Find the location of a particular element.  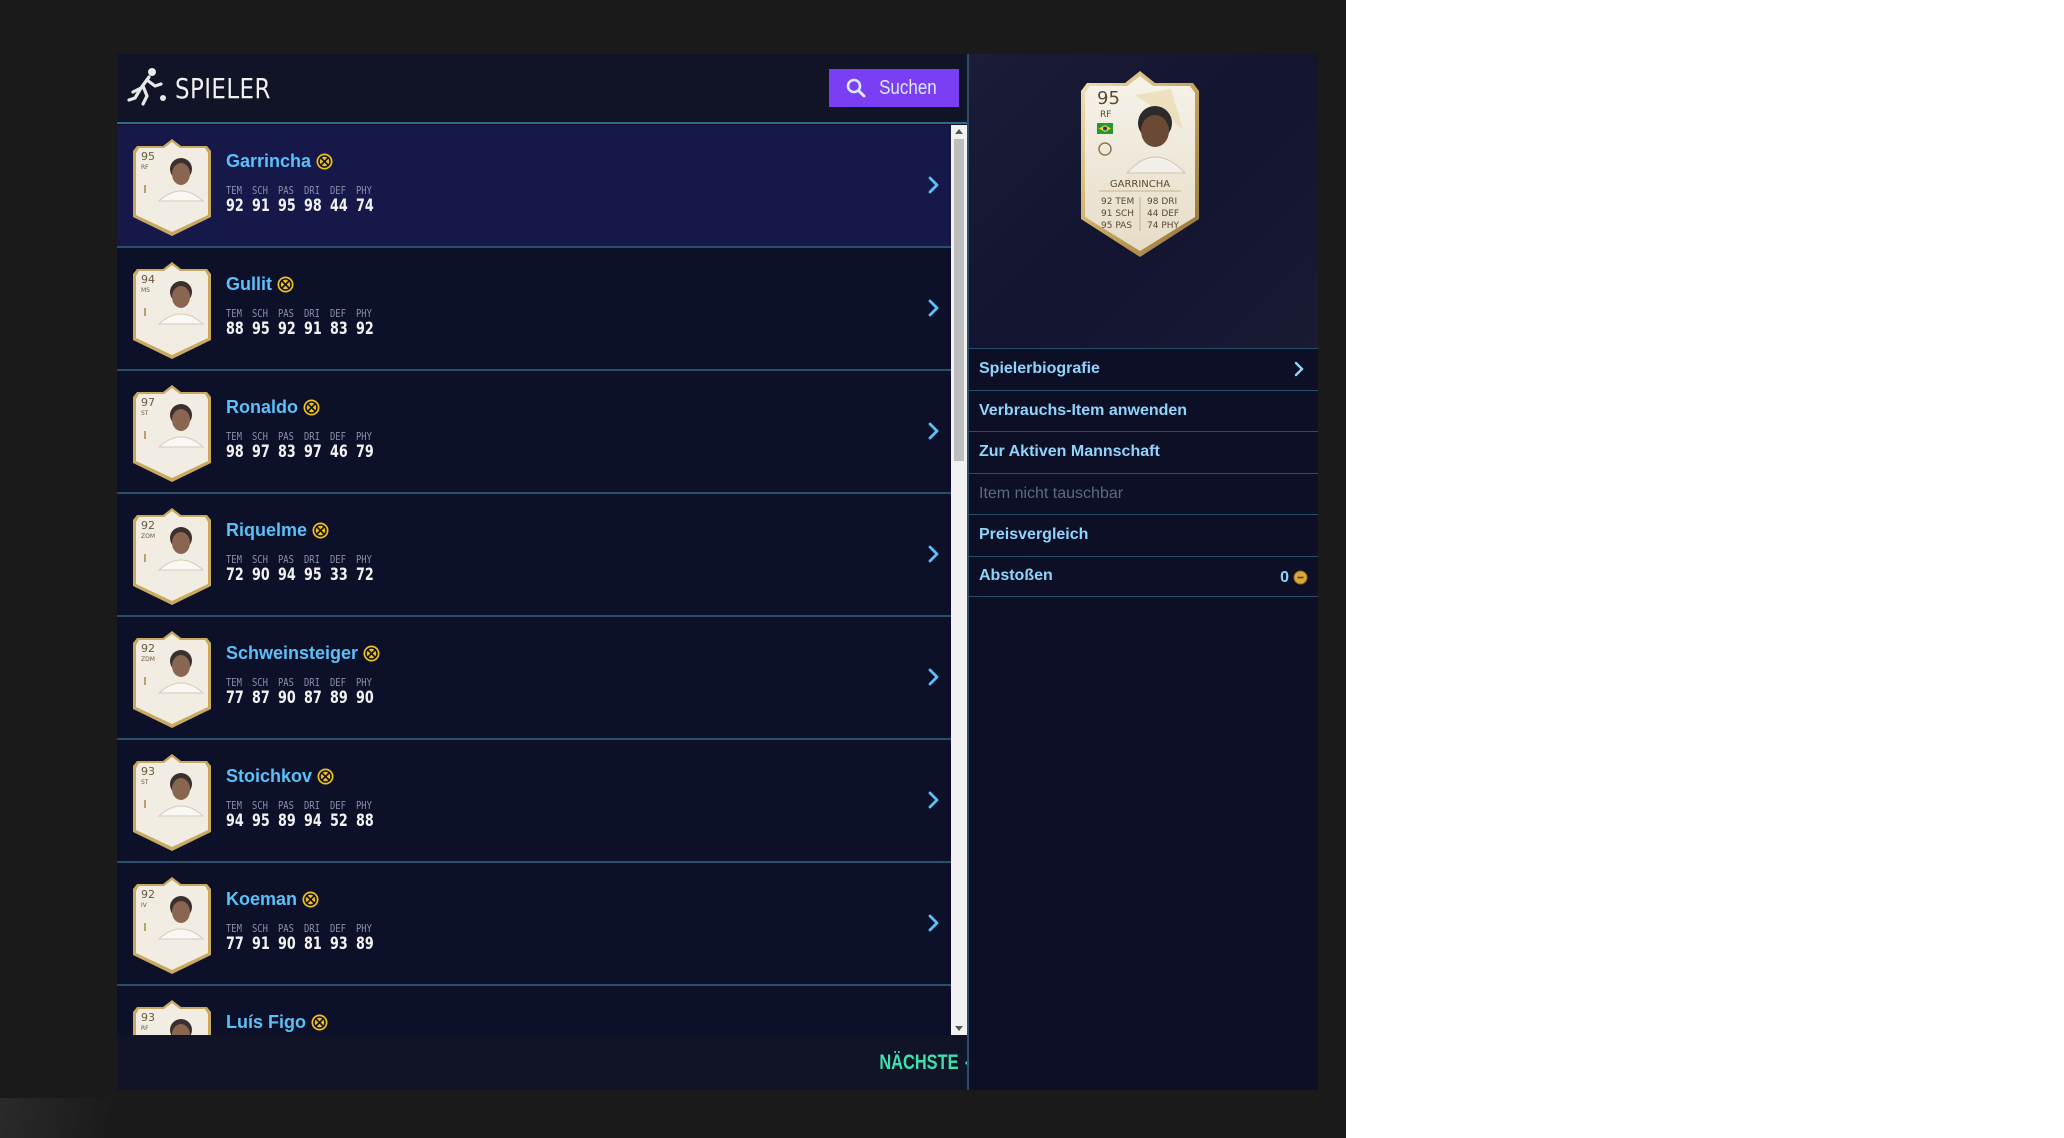

scroll-thumb is located at coordinates (959, 300).